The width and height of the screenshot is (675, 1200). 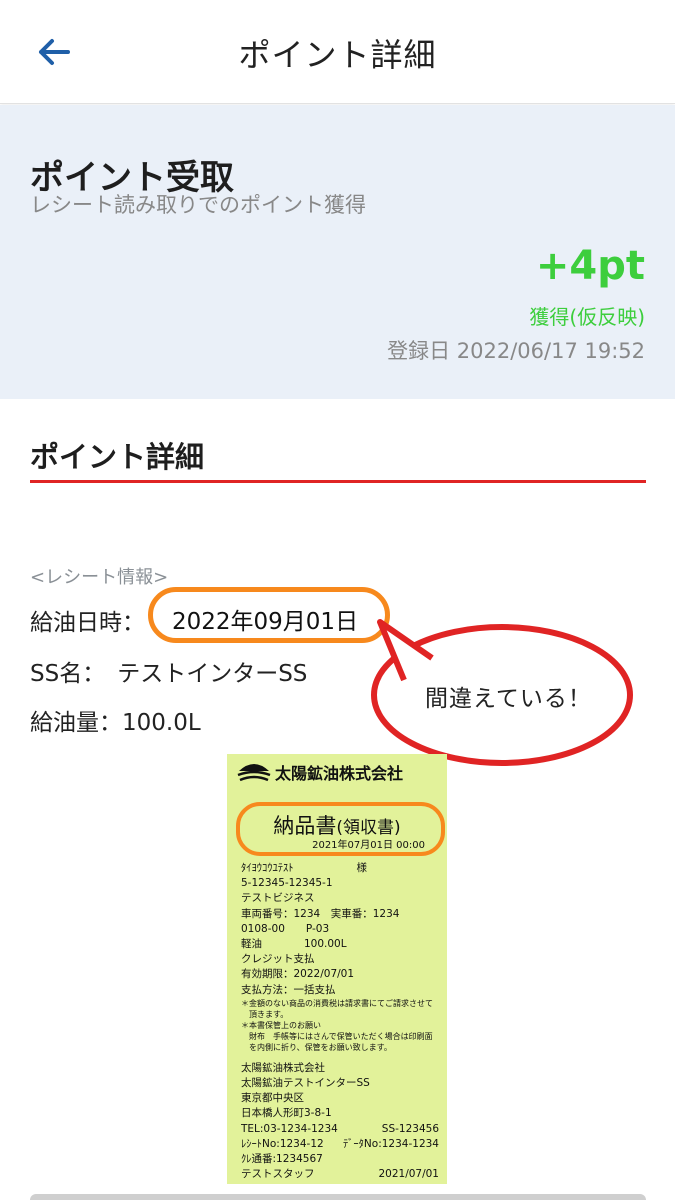 I want to click on points-status: 獲得(仮反映), so click(x=587, y=317).